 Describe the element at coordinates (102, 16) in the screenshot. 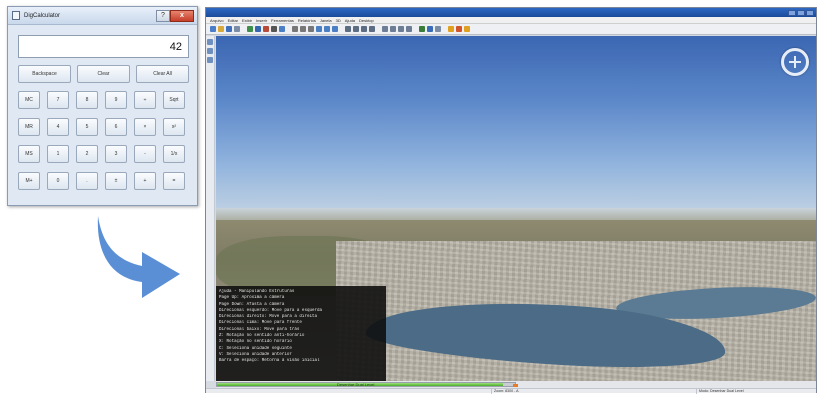

I see `calculator-titlebar: DigCalculator ? x` at that location.